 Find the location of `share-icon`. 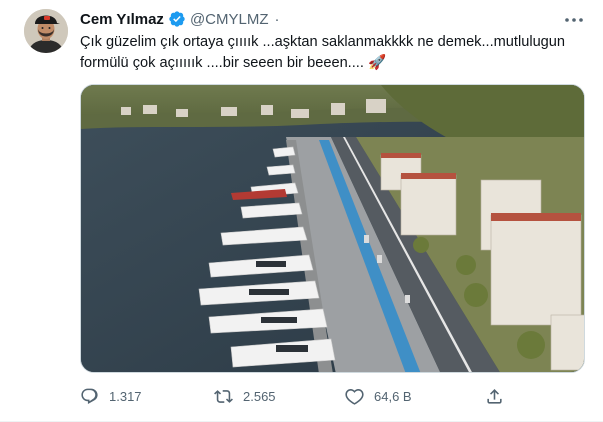

share-icon is located at coordinates (494, 396).